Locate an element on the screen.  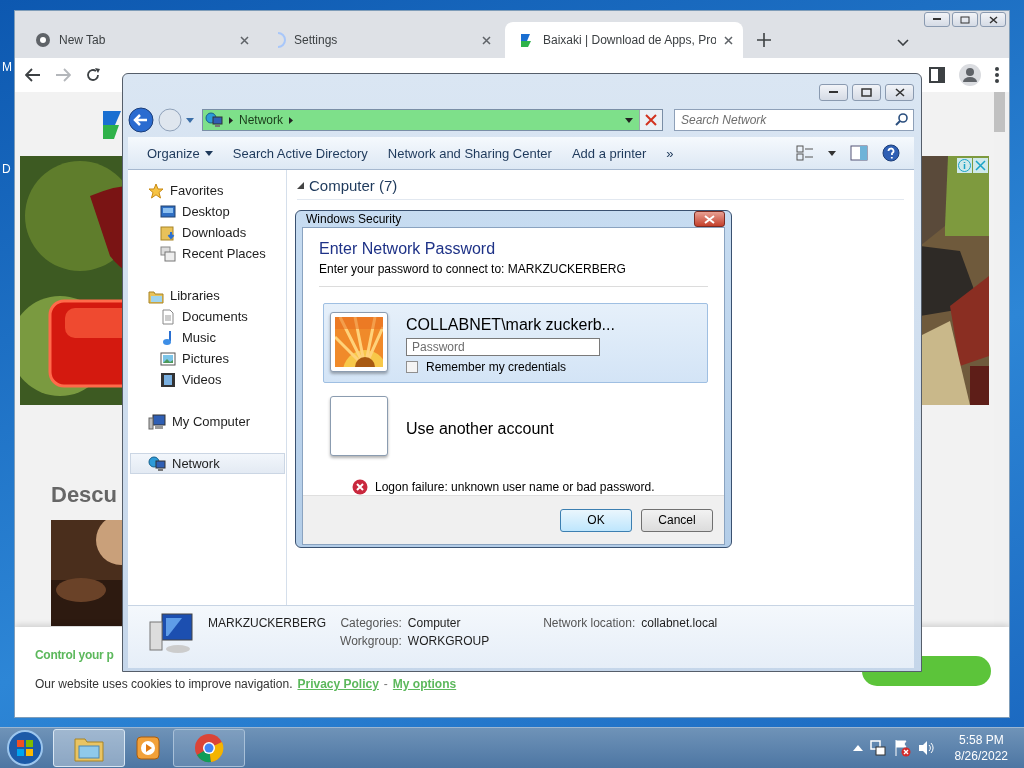
sidebar-item: Libraries is located at coordinates (207, 295).